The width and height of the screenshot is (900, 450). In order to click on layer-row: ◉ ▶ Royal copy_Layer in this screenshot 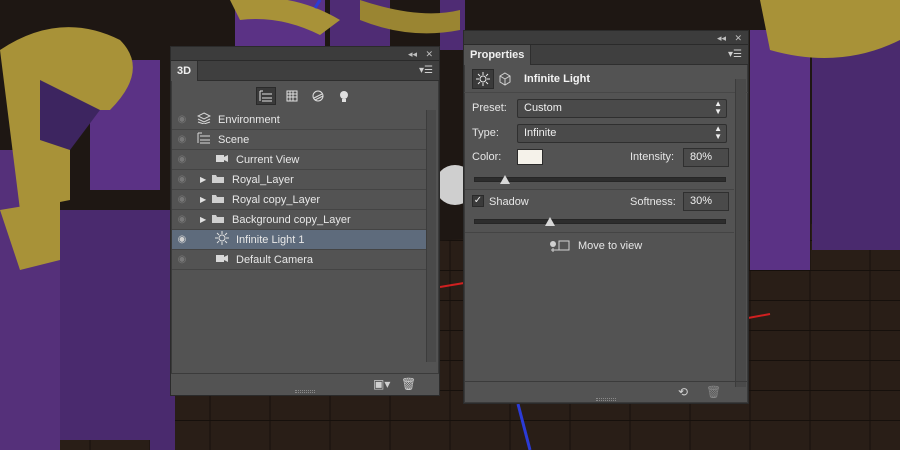, I will do `click(299, 200)`.